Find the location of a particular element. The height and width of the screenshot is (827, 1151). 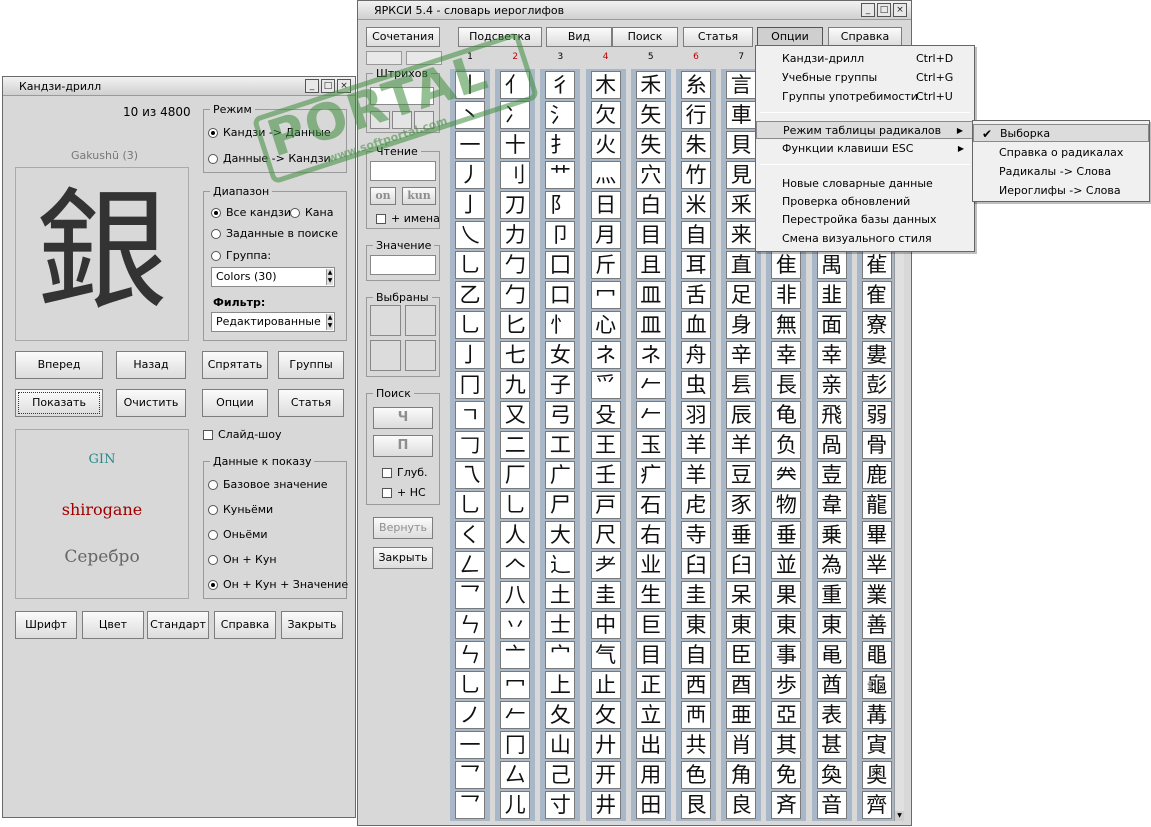

radical-cell: 甚 is located at coordinates (831, 745).